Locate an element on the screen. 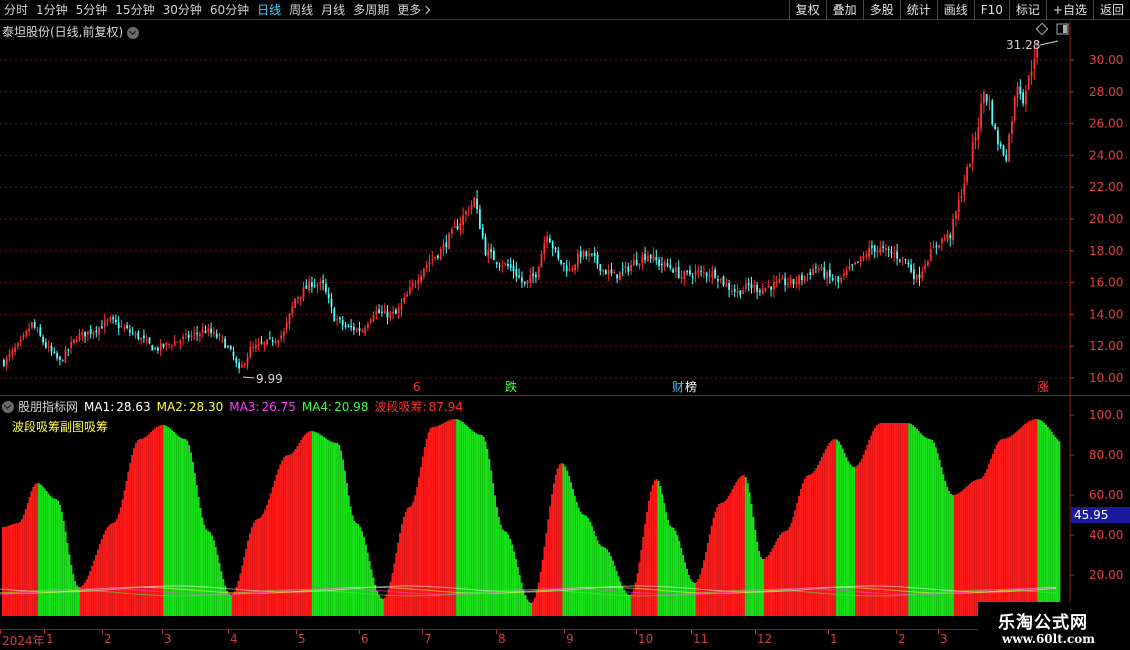  period-tab-9: 多周期 is located at coordinates (371, 10).